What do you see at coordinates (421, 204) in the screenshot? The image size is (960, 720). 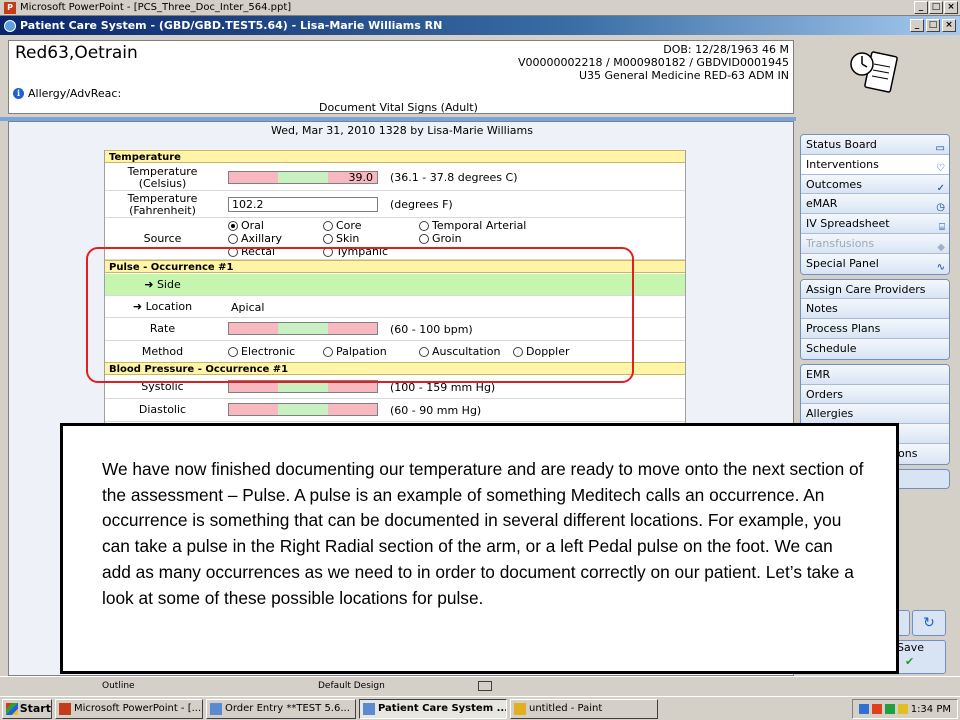 I see `fahrenheit-unit: (degrees F)` at bounding box center [421, 204].